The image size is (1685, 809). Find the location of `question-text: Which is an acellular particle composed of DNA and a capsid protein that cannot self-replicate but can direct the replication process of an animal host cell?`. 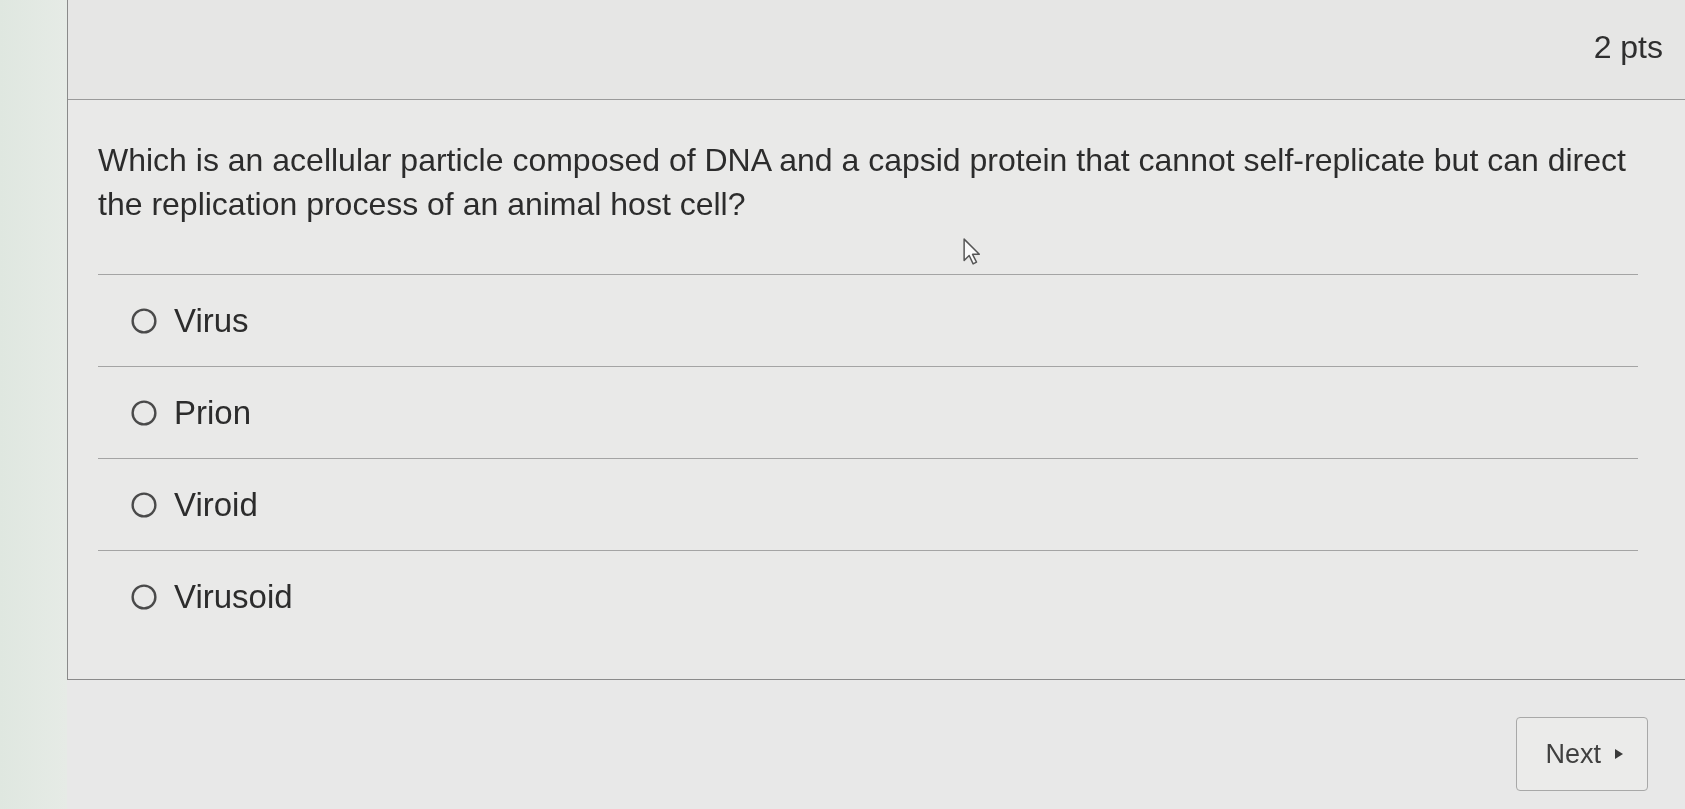

question-text: Which is an acellular particle composed of DNA and a capsid protein that cannot self-replicate but can direct the replication process of an animal host cell? is located at coordinates (862, 182).